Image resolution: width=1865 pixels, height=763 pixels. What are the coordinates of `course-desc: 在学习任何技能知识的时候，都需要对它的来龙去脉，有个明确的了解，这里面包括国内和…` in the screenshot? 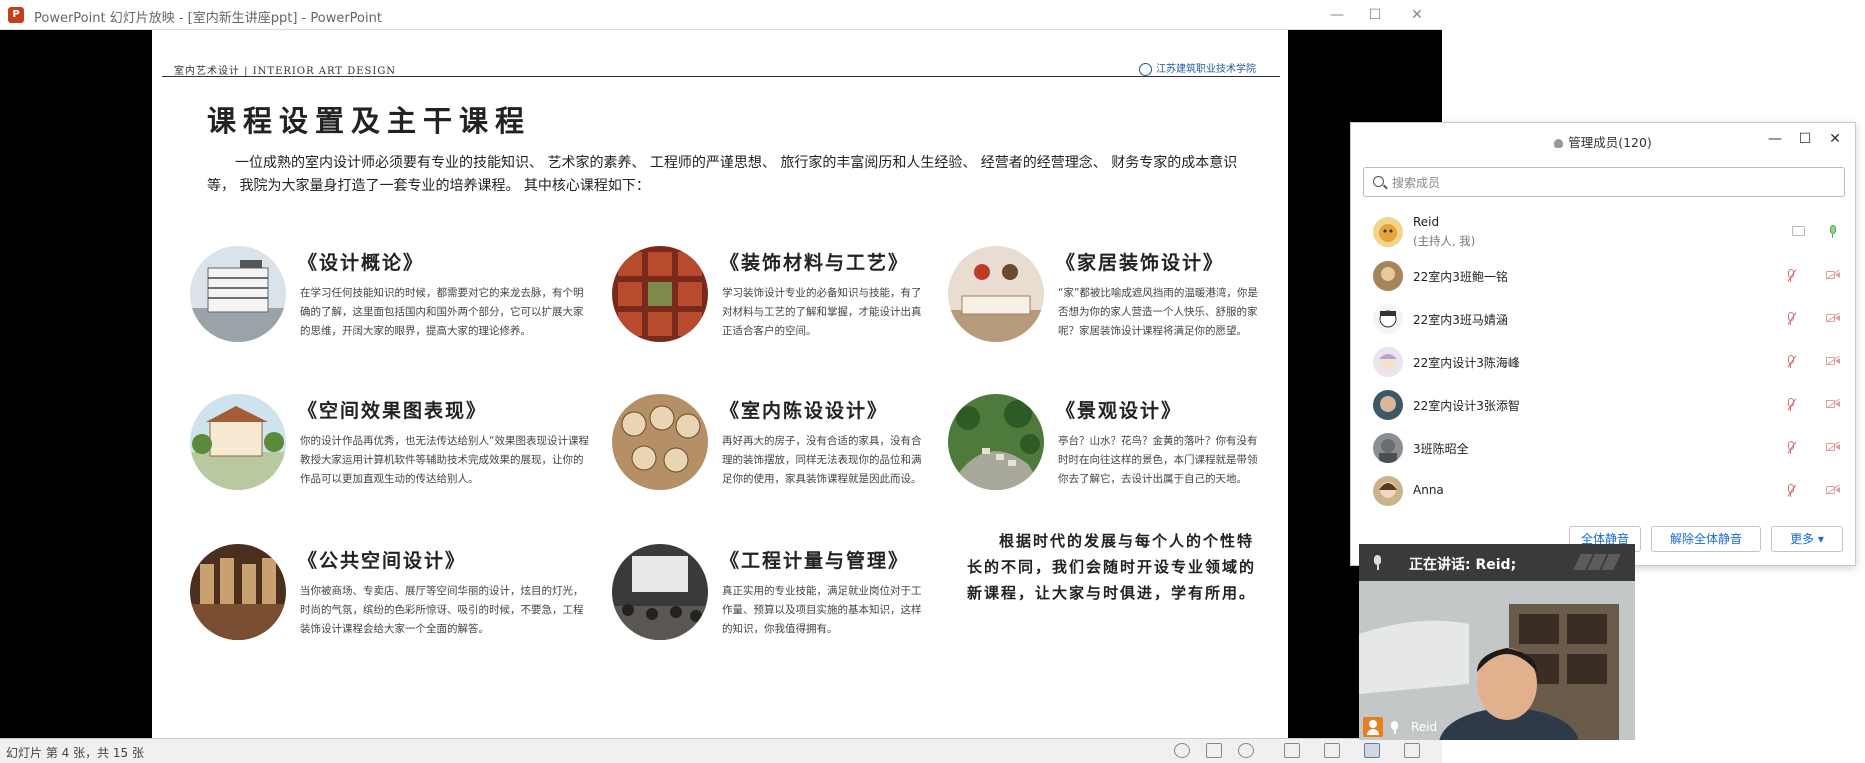 It's located at (442, 312).